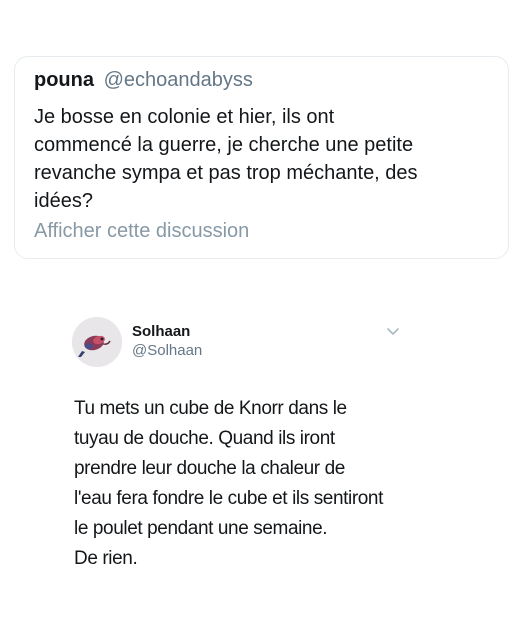 The width and height of the screenshot is (512, 640). I want to click on reply-text-line: prendre leur douche la chaleur de, so click(209, 468).